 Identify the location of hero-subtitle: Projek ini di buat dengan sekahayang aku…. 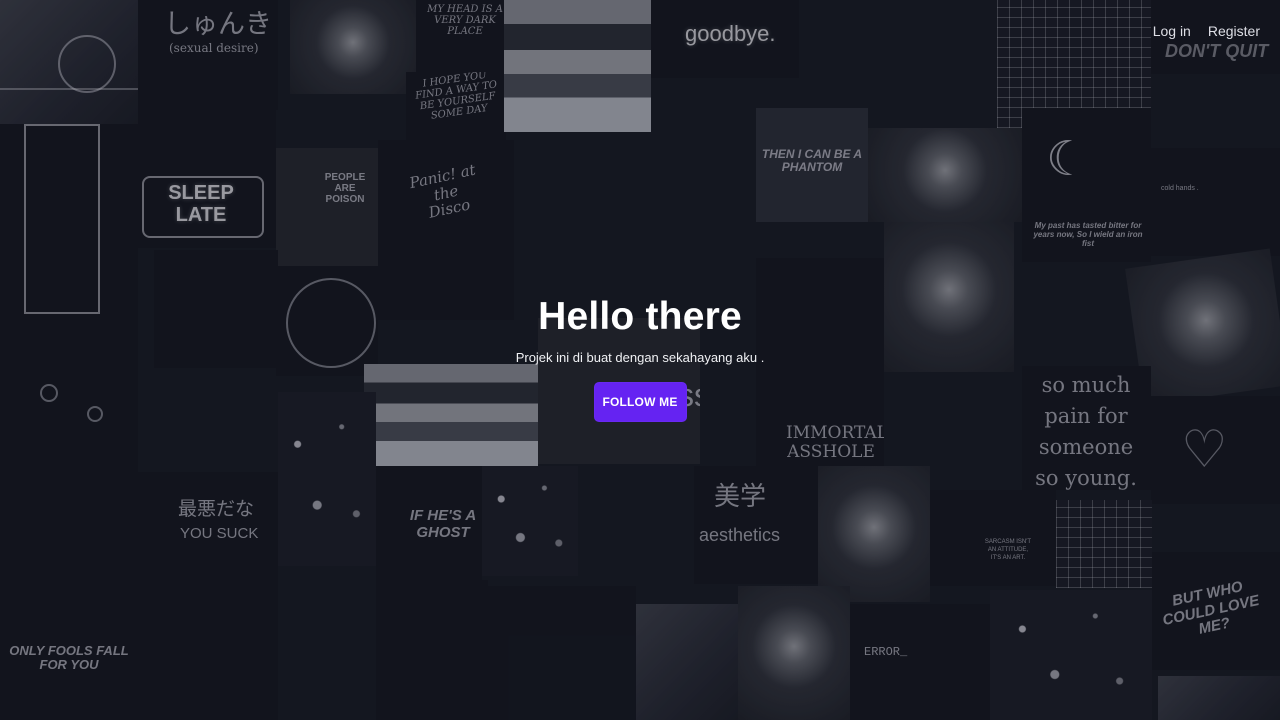
(640, 357).